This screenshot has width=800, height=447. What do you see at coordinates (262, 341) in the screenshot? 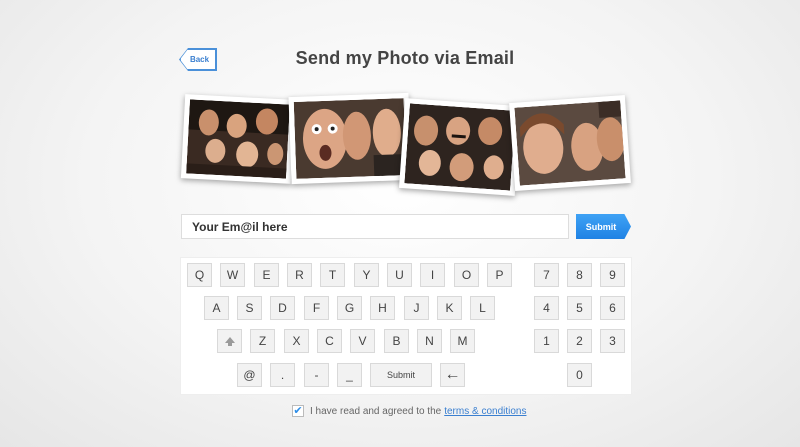
I see `key-z: Z` at bounding box center [262, 341].